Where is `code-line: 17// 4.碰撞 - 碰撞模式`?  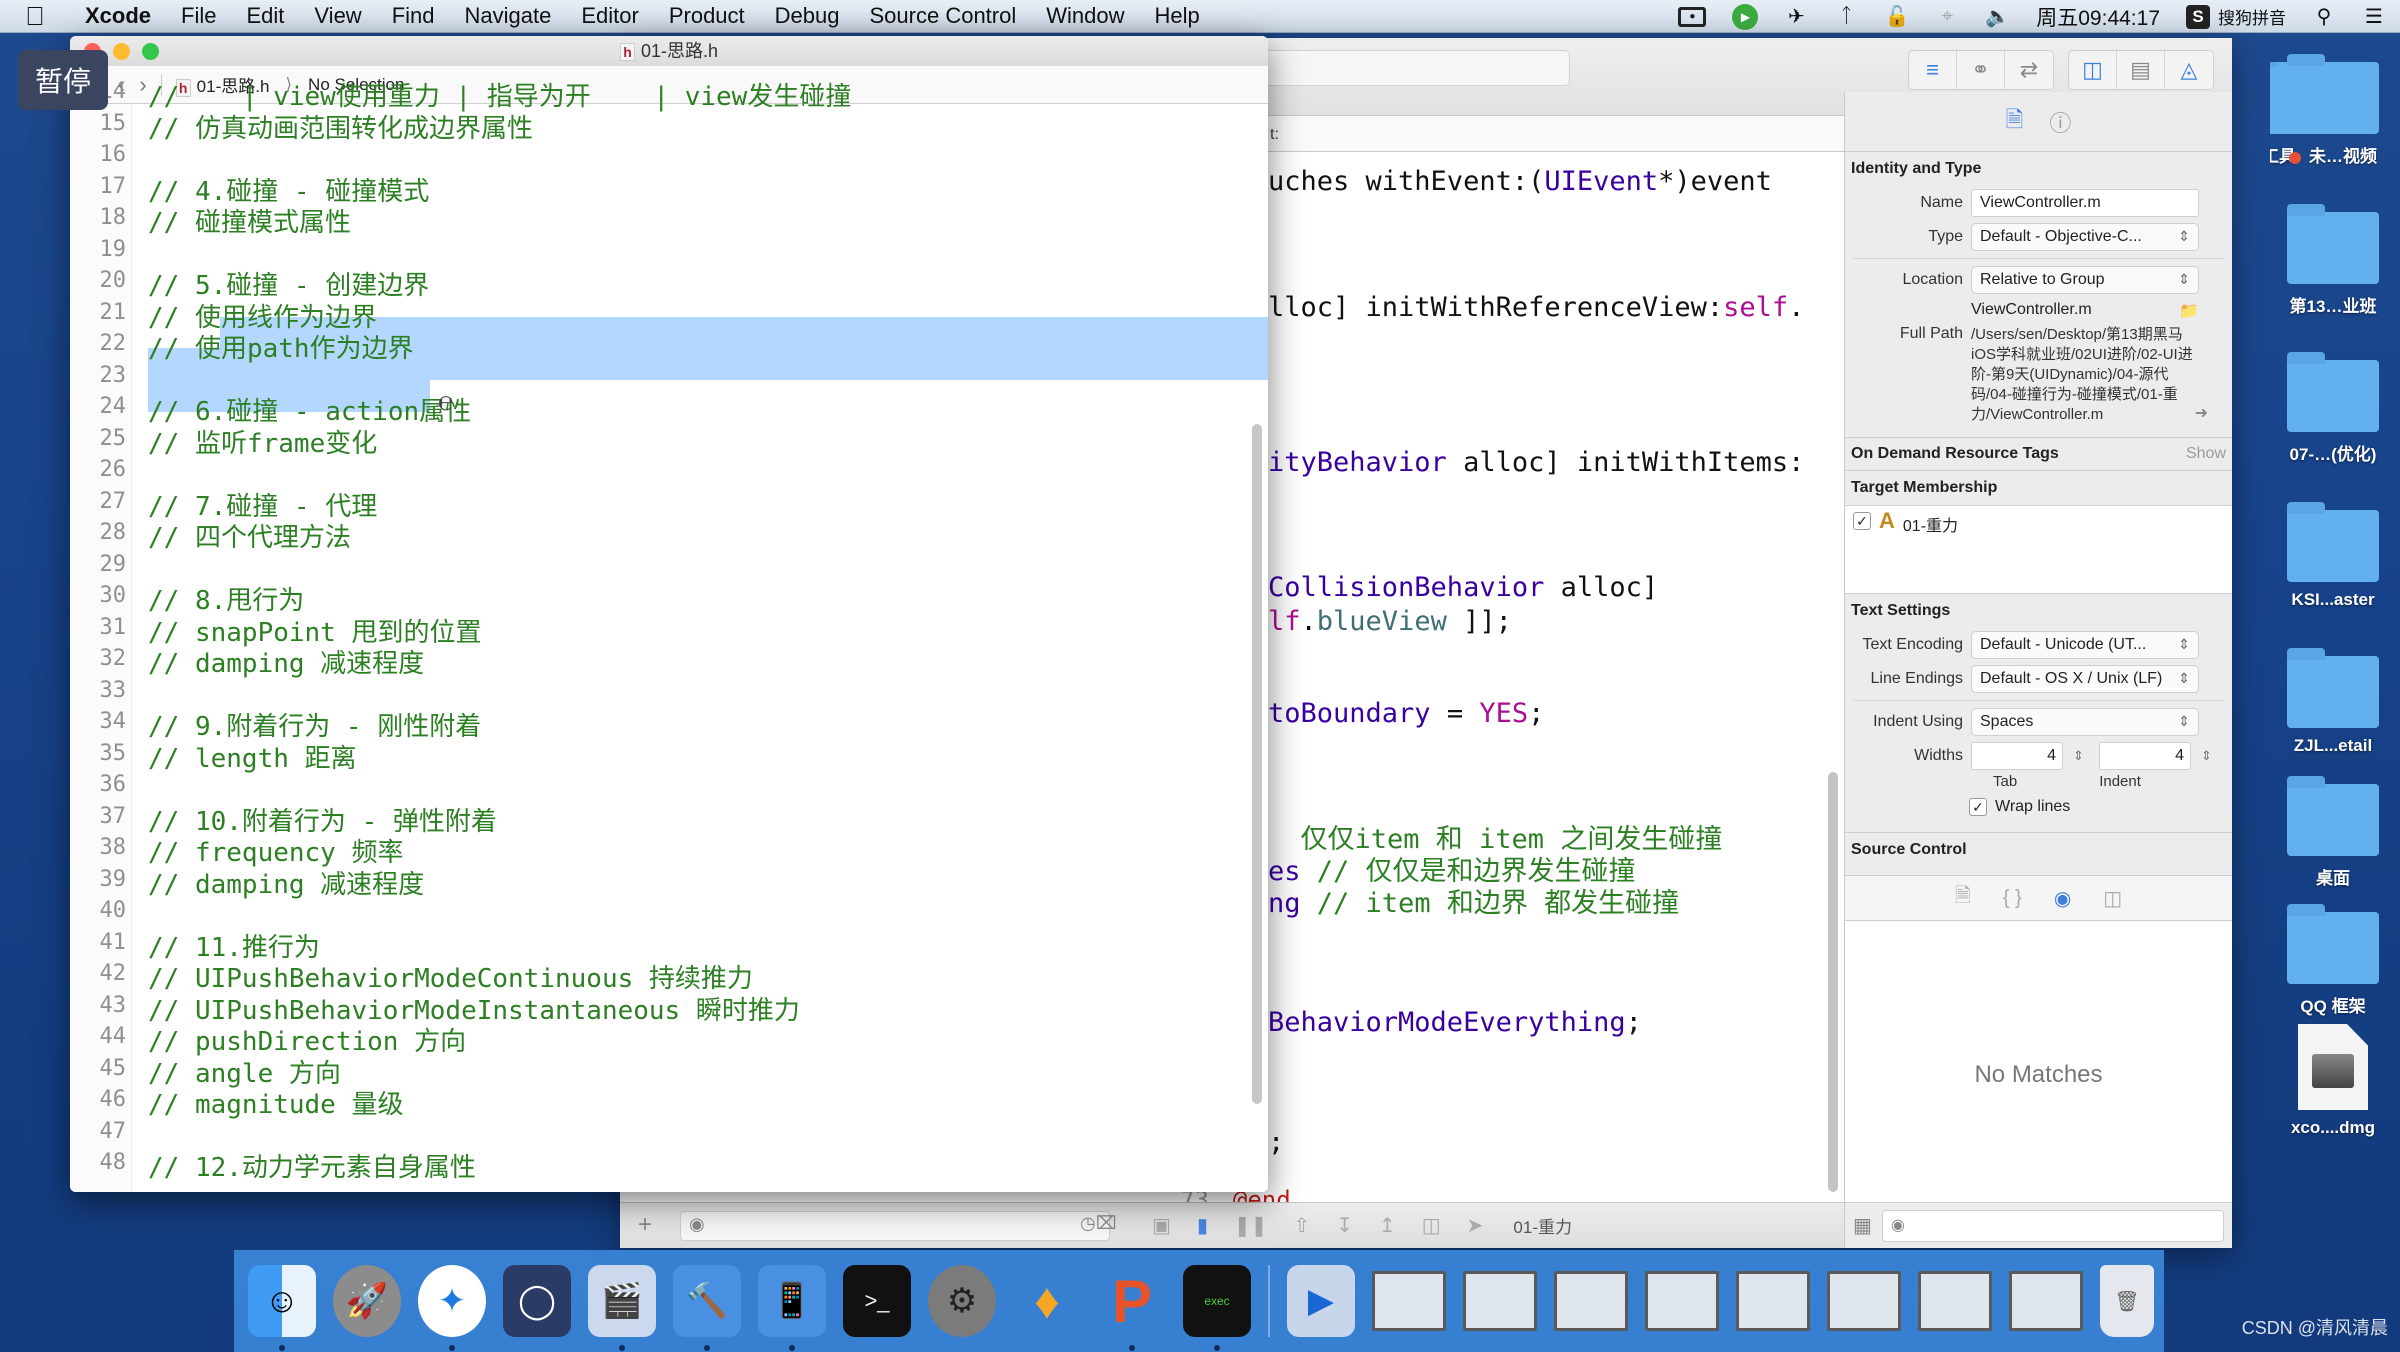
code-line: 17// 4.碰撞 - 碰撞模式 is located at coordinates (653, 189).